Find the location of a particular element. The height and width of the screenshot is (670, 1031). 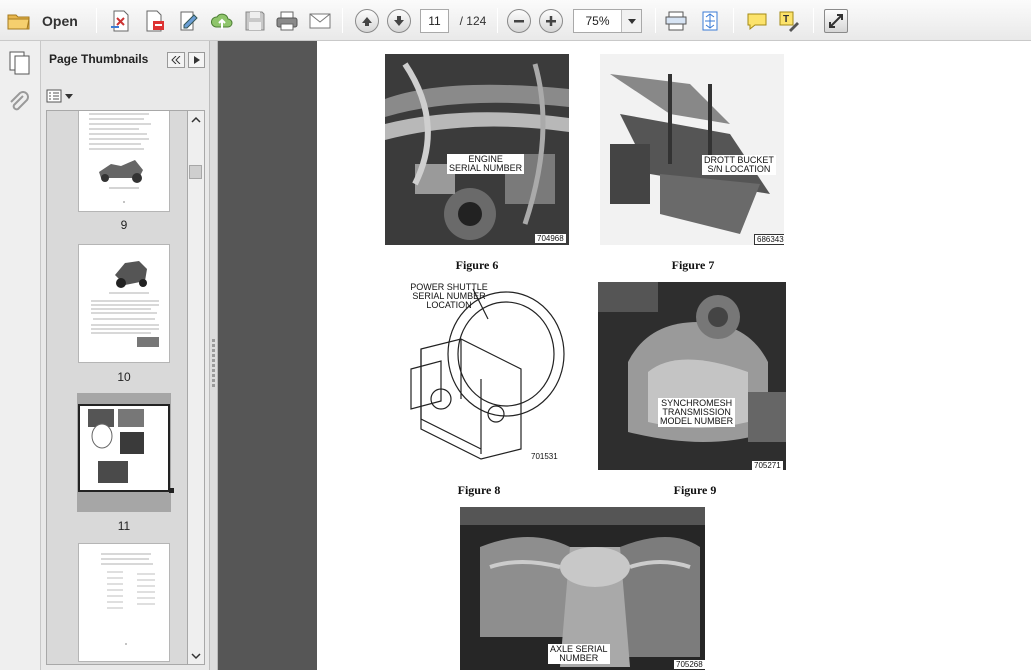

double-chevron-left-icon is located at coordinates (176, 60).